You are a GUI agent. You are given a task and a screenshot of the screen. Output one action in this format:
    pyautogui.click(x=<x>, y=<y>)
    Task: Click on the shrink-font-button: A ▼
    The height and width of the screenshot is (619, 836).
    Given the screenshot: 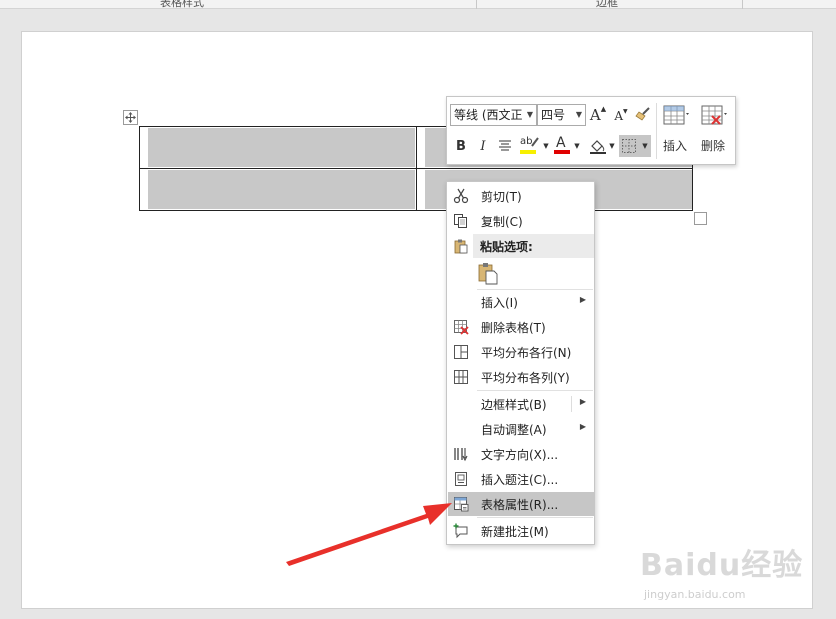 What is the action you would take?
    pyautogui.click(x=621, y=116)
    